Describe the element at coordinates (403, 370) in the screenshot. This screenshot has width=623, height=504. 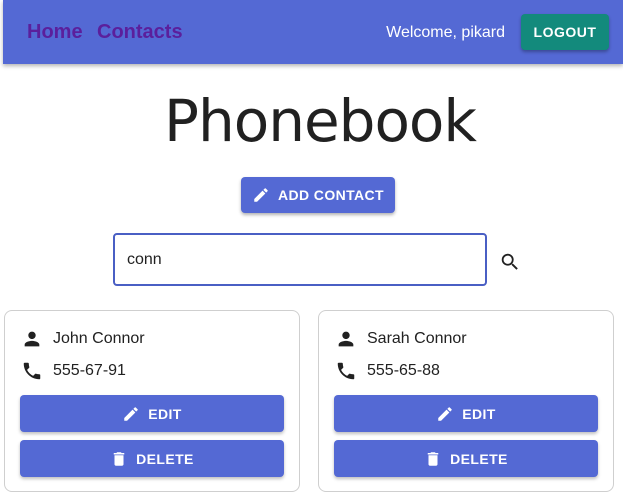
I see `contact-phone: 555-65-88` at that location.